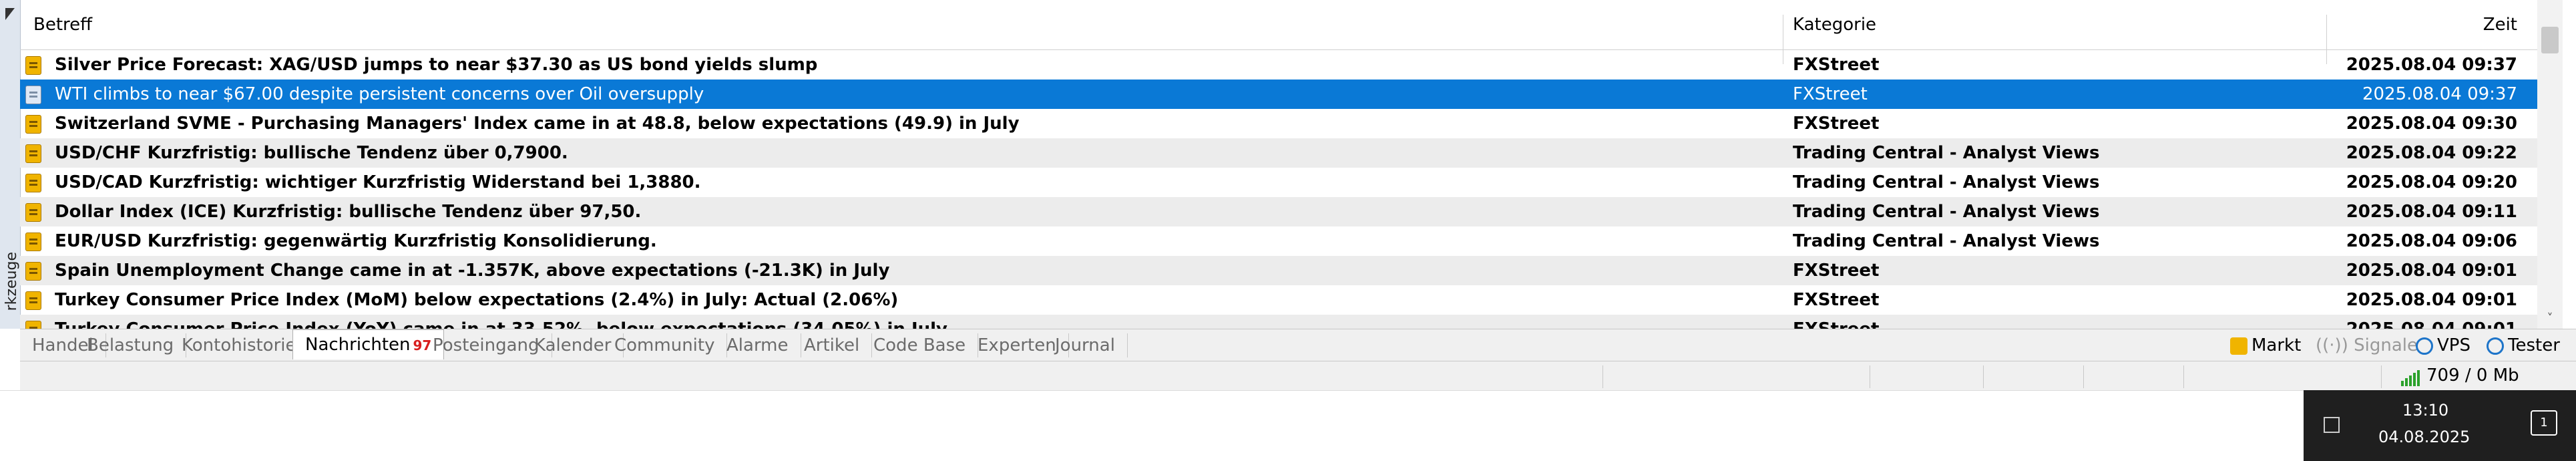 The height and width of the screenshot is (461, 2576). I want to click on tab-alarme: Alarme, so click(757, 345).